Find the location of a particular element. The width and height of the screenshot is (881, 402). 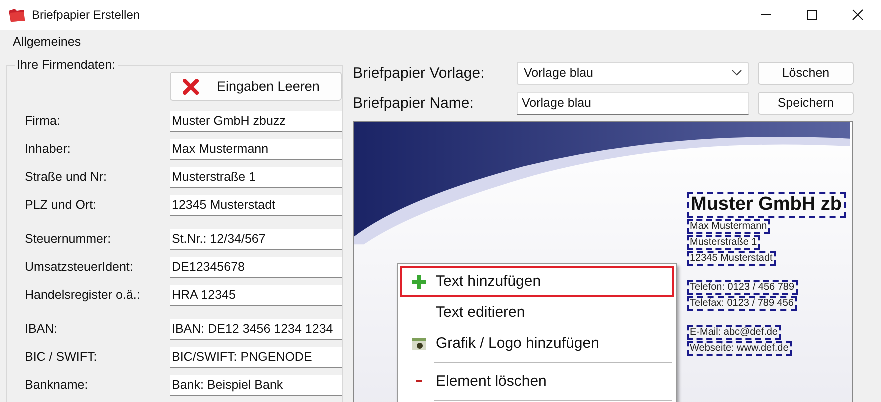

text-field: St.Nr.: 12/34/567 is located at coordinates (256, 239).